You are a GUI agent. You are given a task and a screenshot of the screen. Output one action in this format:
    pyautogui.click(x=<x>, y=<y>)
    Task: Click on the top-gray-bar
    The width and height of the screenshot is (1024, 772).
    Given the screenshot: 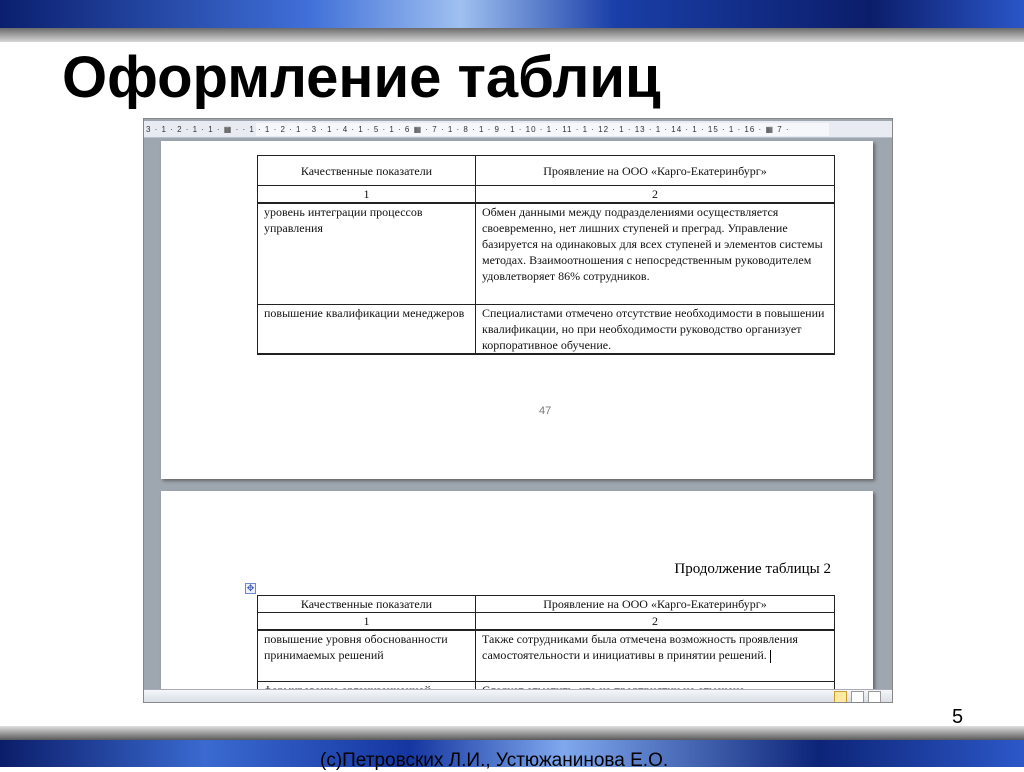 What is the action you would take?
    pyautogui.click(x=512, y=35)
    